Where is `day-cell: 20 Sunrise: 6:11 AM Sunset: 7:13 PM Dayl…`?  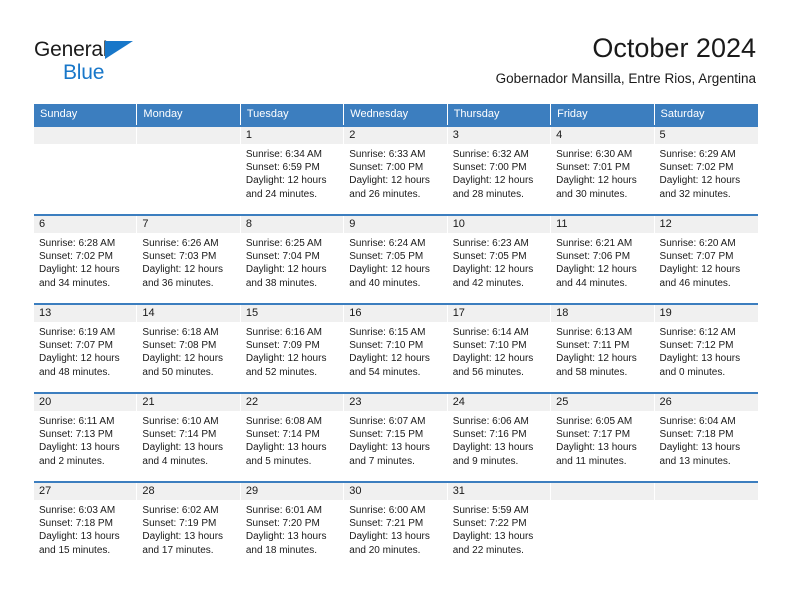
day-cell: 20 Sunrise: 6:11 AM Sunset: 7:13 PM Dayl… is located at coordinates (86, 437).